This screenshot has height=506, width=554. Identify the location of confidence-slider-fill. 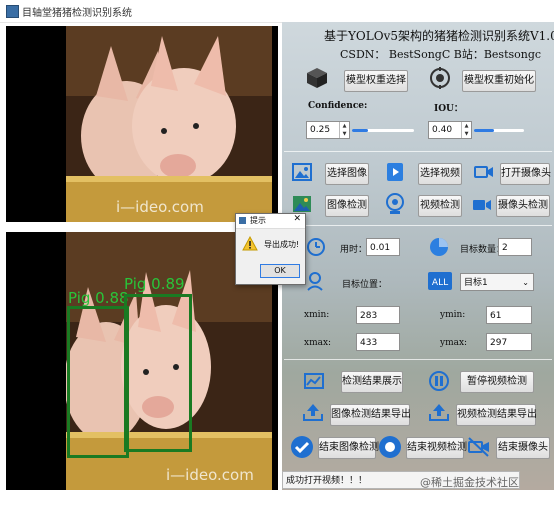
(360, 130).